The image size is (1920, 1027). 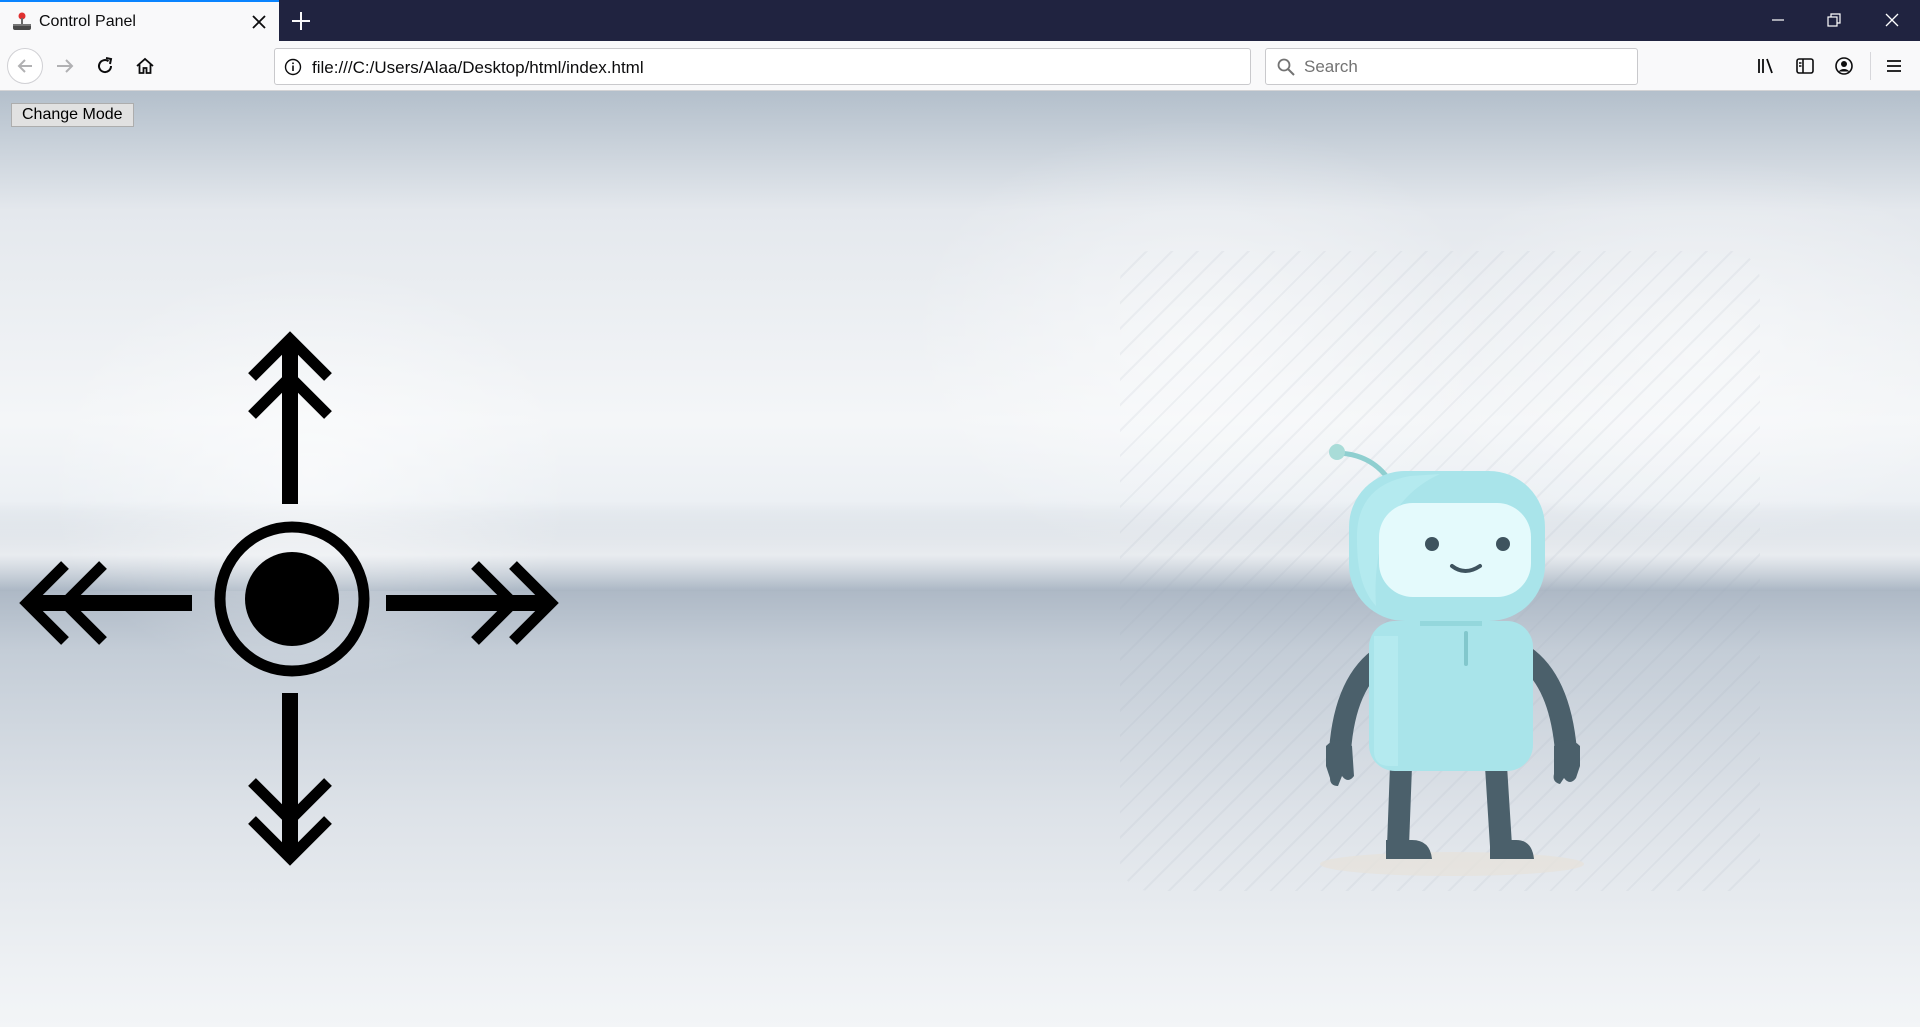 I want to click on library-button, so click(x=1766, y=66).